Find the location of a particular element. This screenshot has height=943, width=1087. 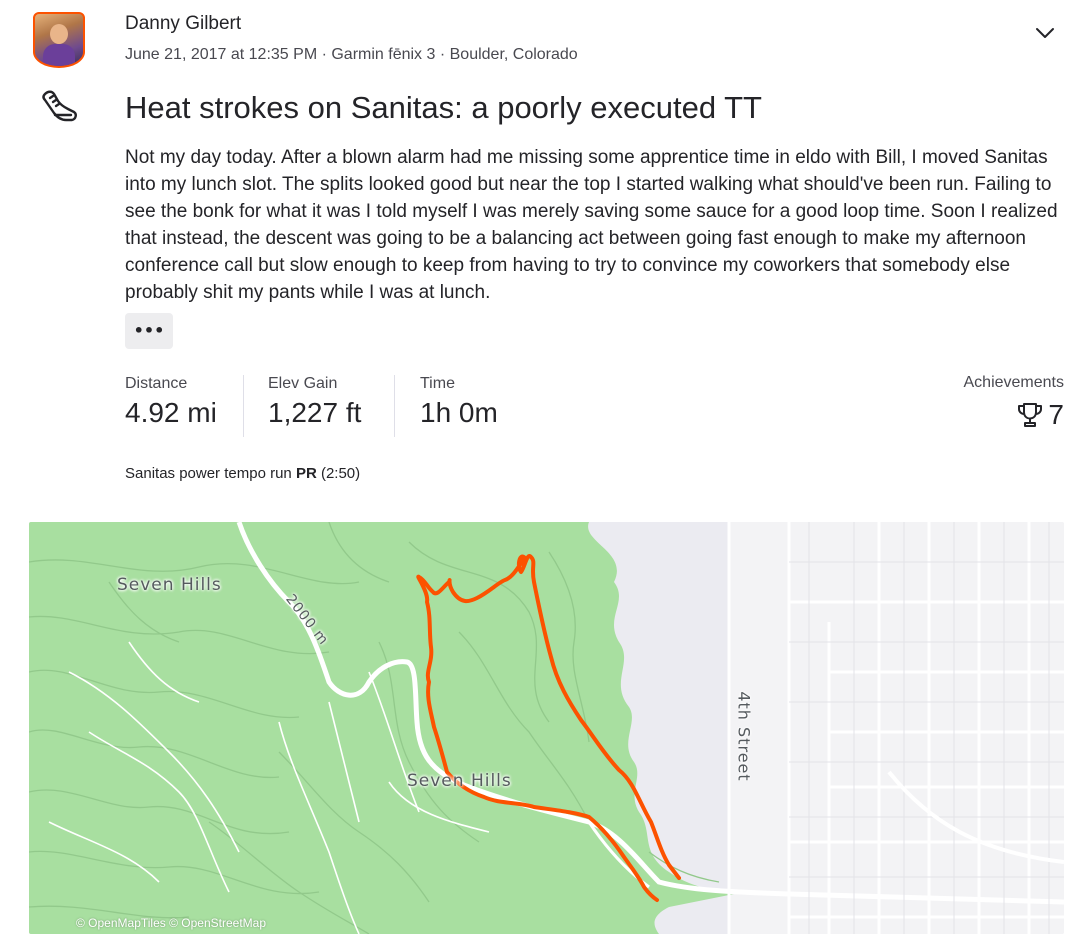

stat-time: Time 1h 0m is located at coordinates (459, 407).